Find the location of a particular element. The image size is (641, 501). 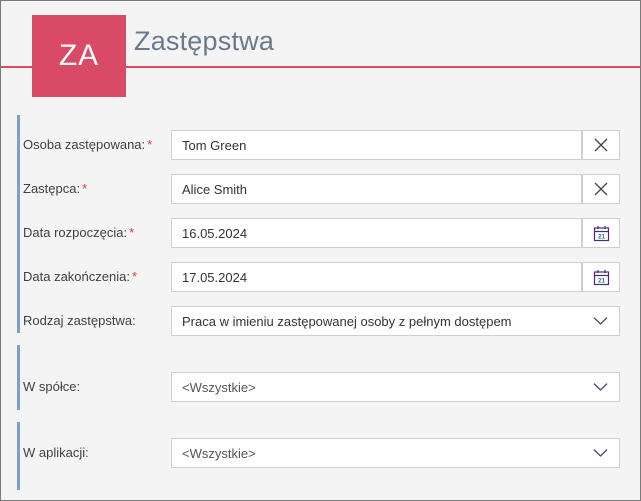

label-application: W aplikacji: is located at coordinates (56, 453).